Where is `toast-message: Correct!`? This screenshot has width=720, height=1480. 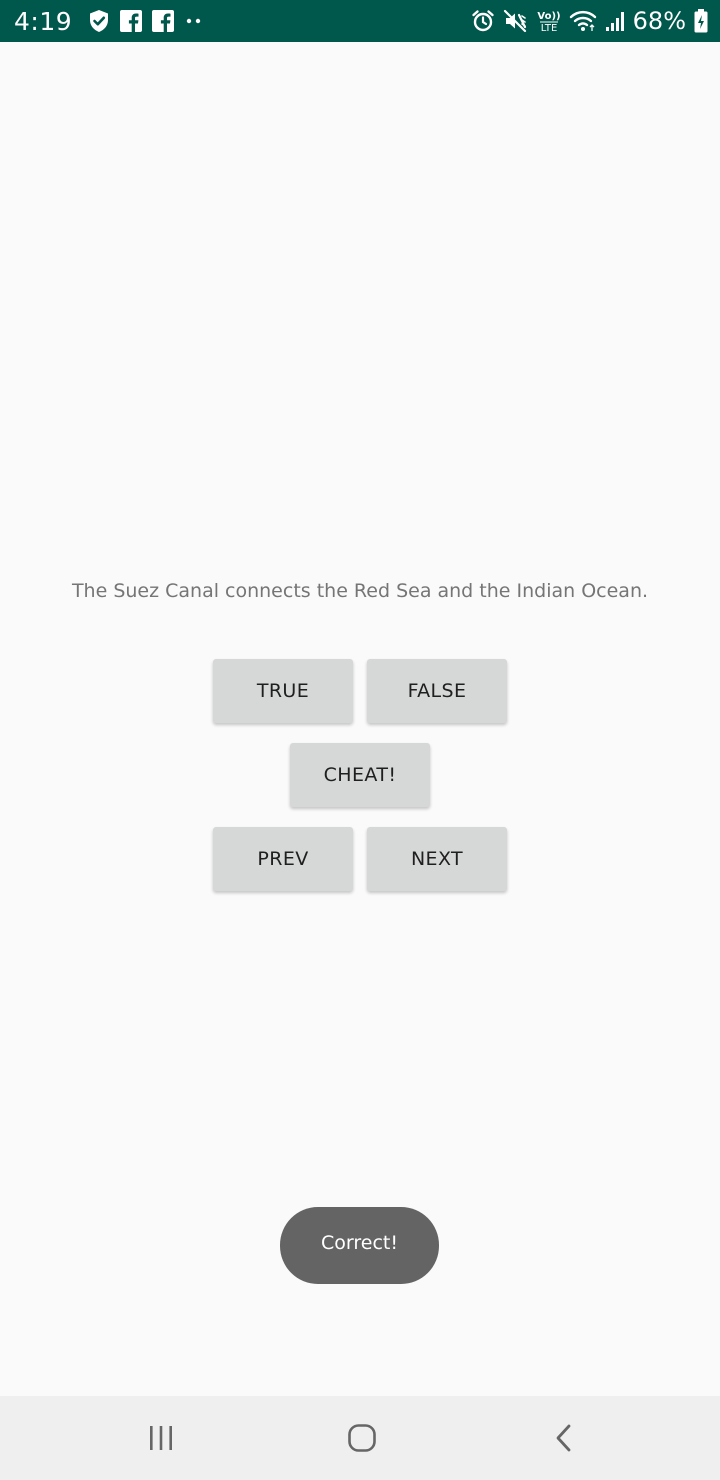
toast-message: Correct! is located at coordinates (359, 1245).